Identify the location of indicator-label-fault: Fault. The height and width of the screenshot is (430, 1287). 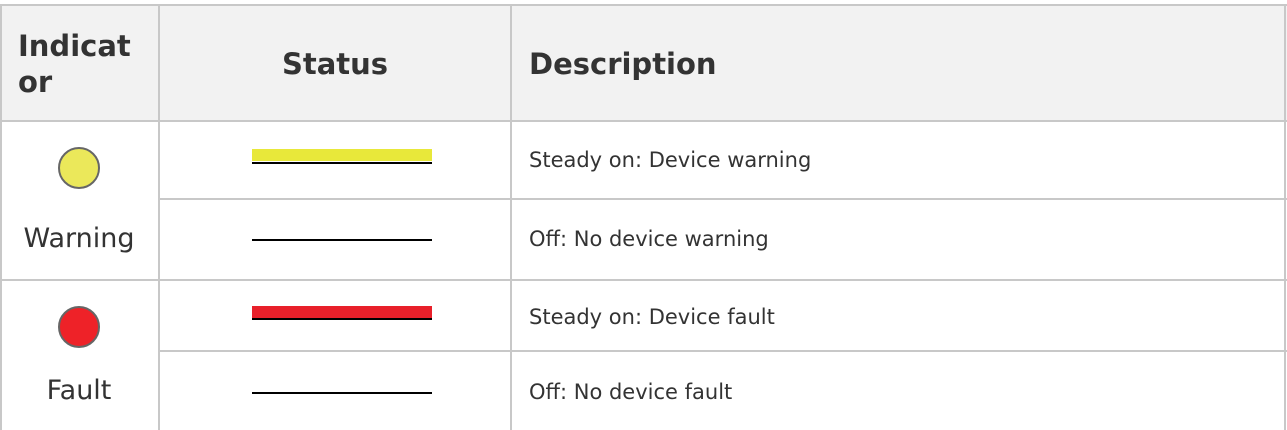
(79, 390).